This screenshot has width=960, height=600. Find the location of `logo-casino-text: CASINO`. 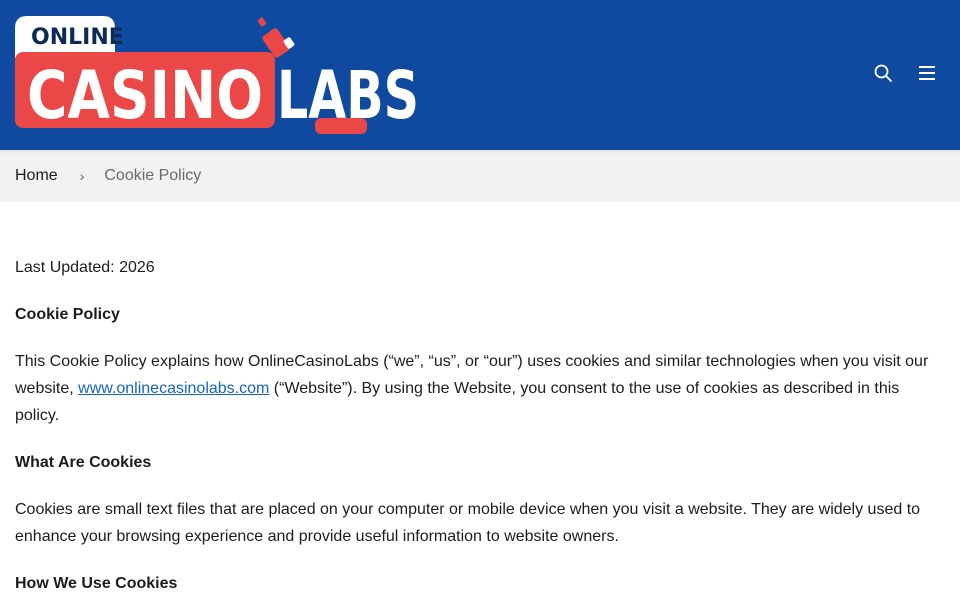

logo-casino-text: CASINO is located at coordinates (145, 95).